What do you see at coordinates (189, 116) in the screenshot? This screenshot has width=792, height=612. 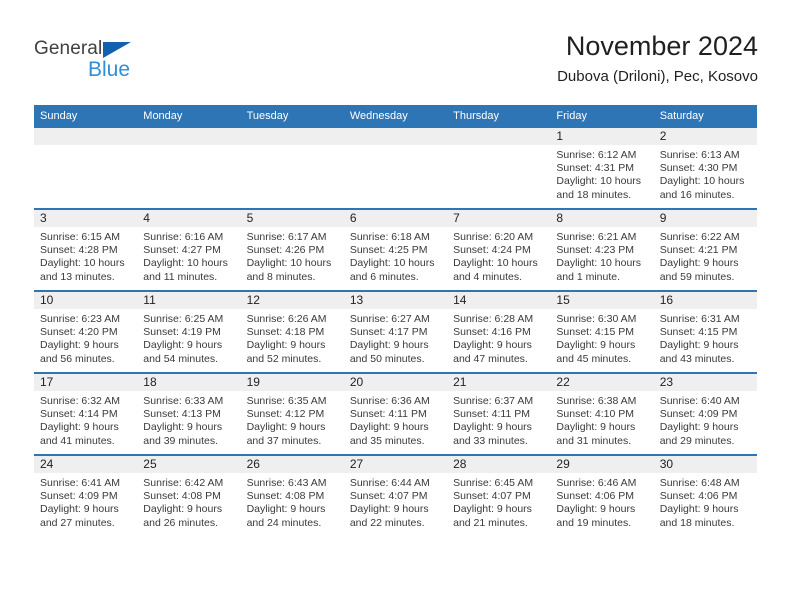 I see `weekday-header-monday: Monday` at bounding box center [189, 116].